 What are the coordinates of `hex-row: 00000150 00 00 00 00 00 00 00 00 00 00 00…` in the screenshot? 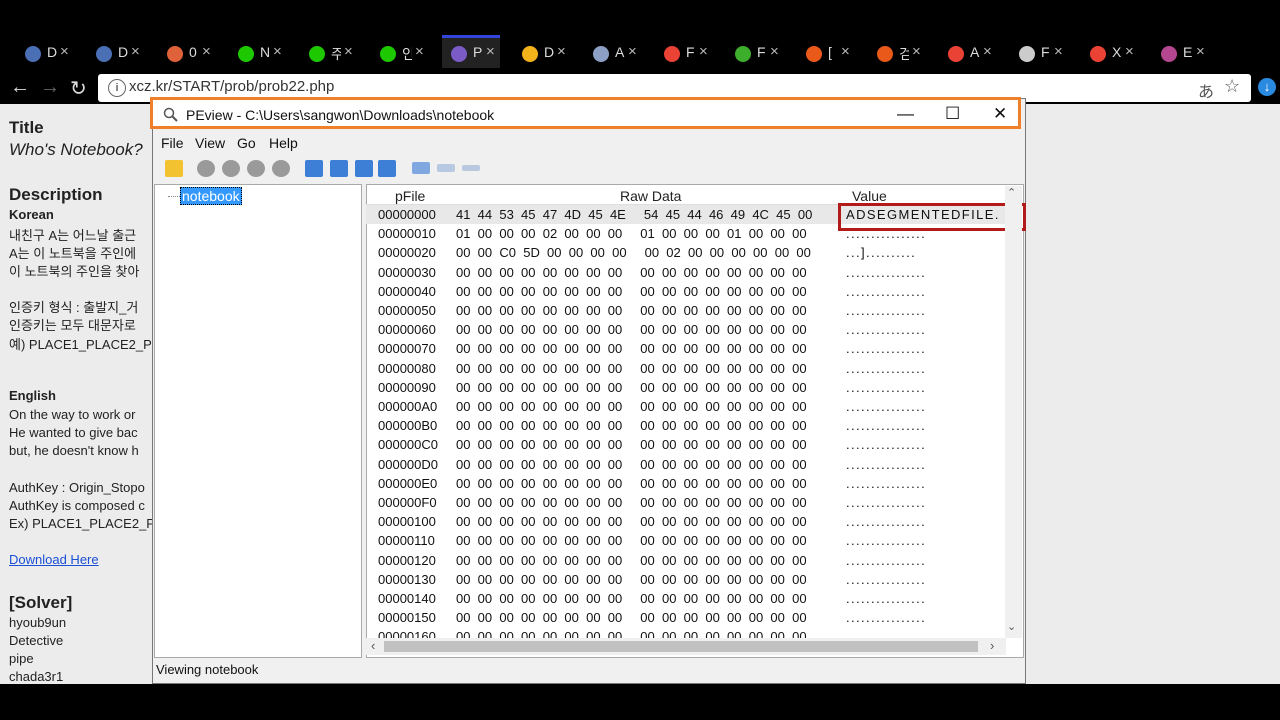 It's located at (686, 617).